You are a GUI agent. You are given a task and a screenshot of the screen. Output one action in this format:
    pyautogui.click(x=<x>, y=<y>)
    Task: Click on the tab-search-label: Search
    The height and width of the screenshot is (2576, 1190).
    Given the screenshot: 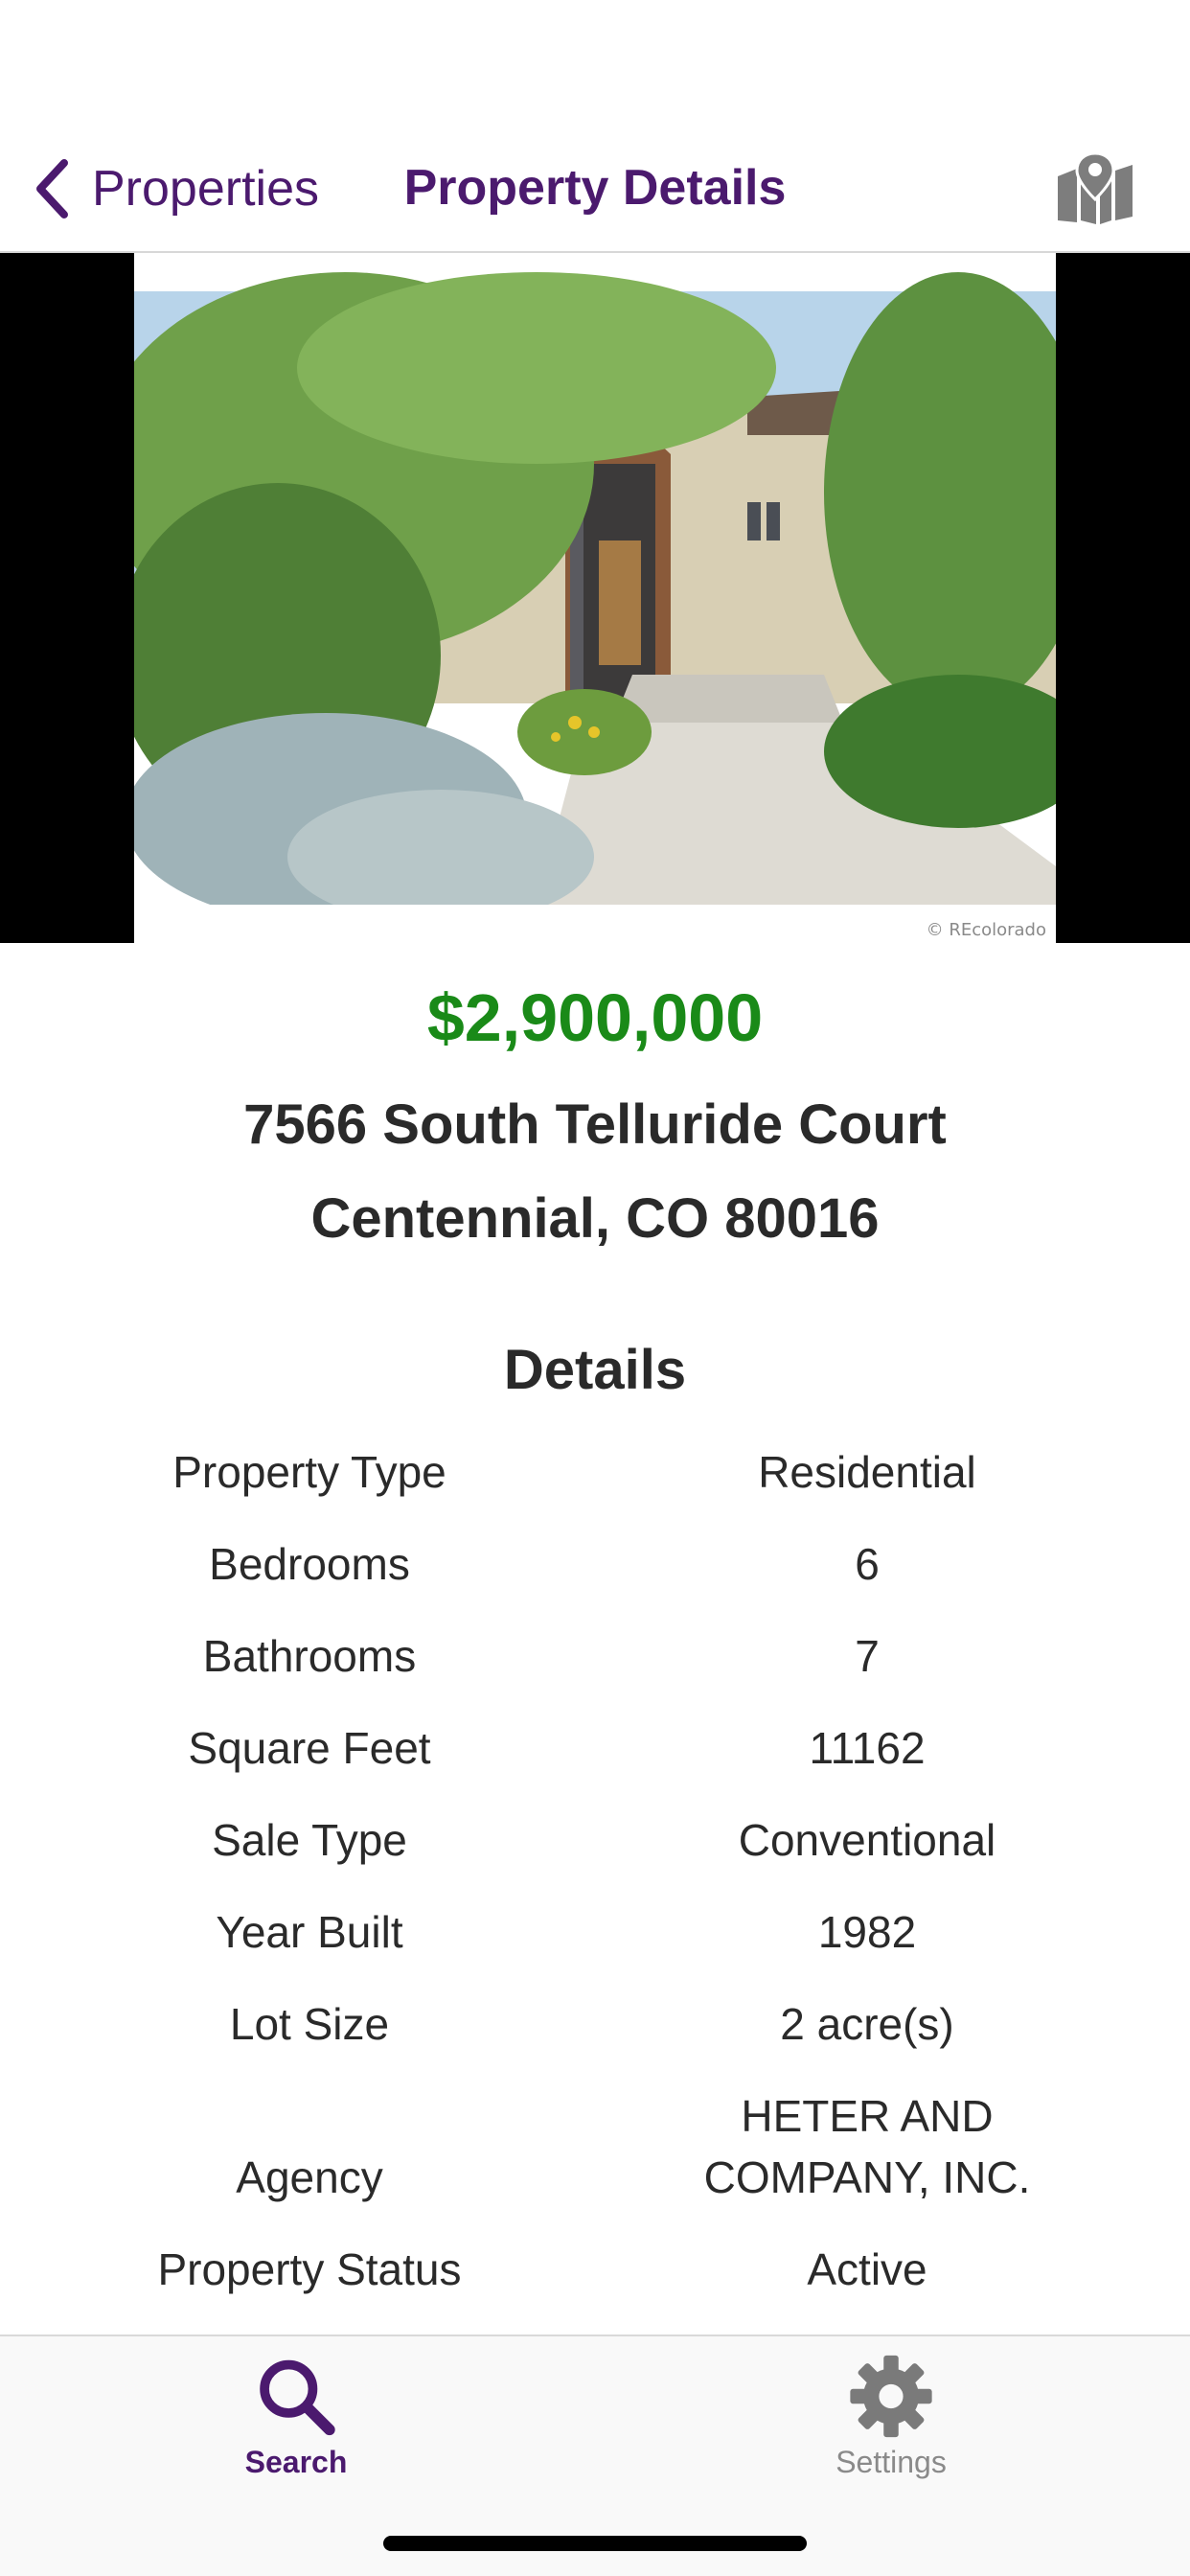 What is the action you would take?
    pyautogui.click(x=296, y=2462)
    